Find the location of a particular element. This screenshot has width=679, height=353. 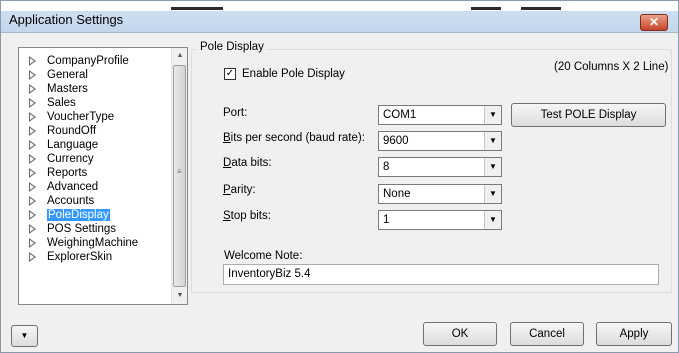

category-item-sales: Sales is located at coordinates (94, 103).